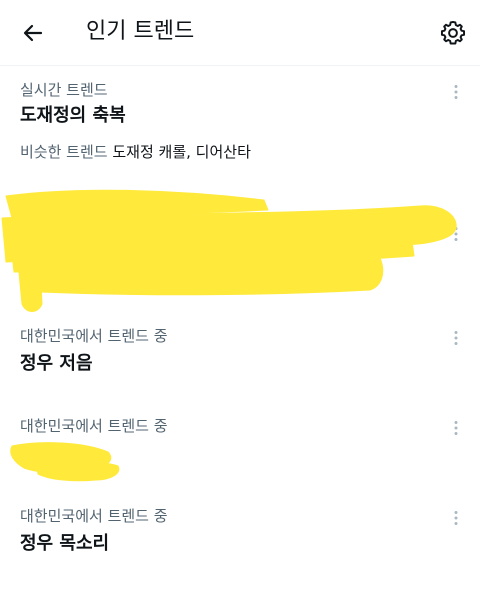  I want to click on settings-button, so click(453, 33).